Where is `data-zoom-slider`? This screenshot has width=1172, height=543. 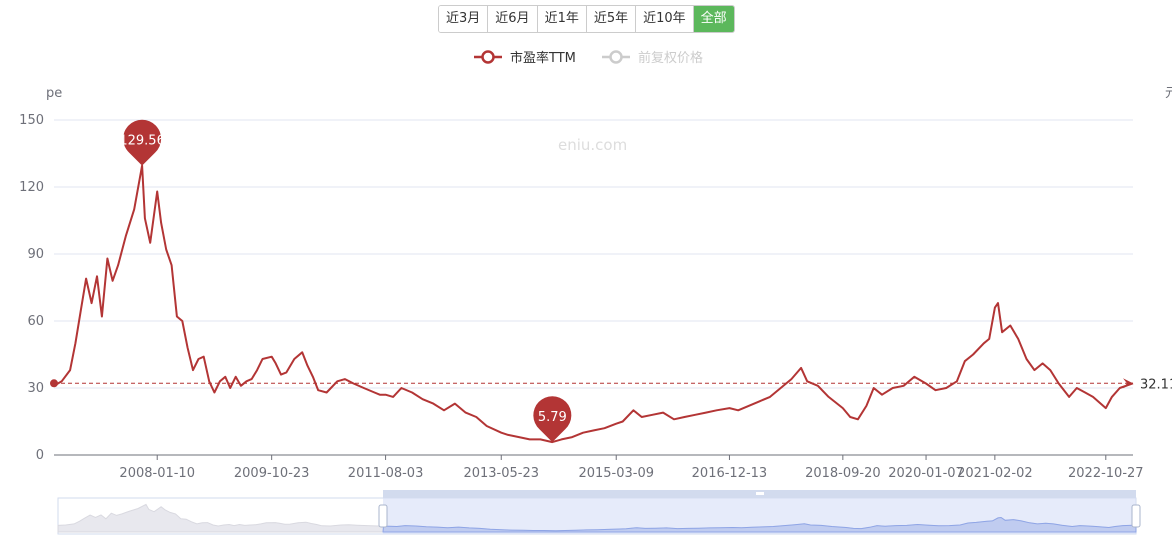 data-zoom-slider is located at coordinates (599, 512).